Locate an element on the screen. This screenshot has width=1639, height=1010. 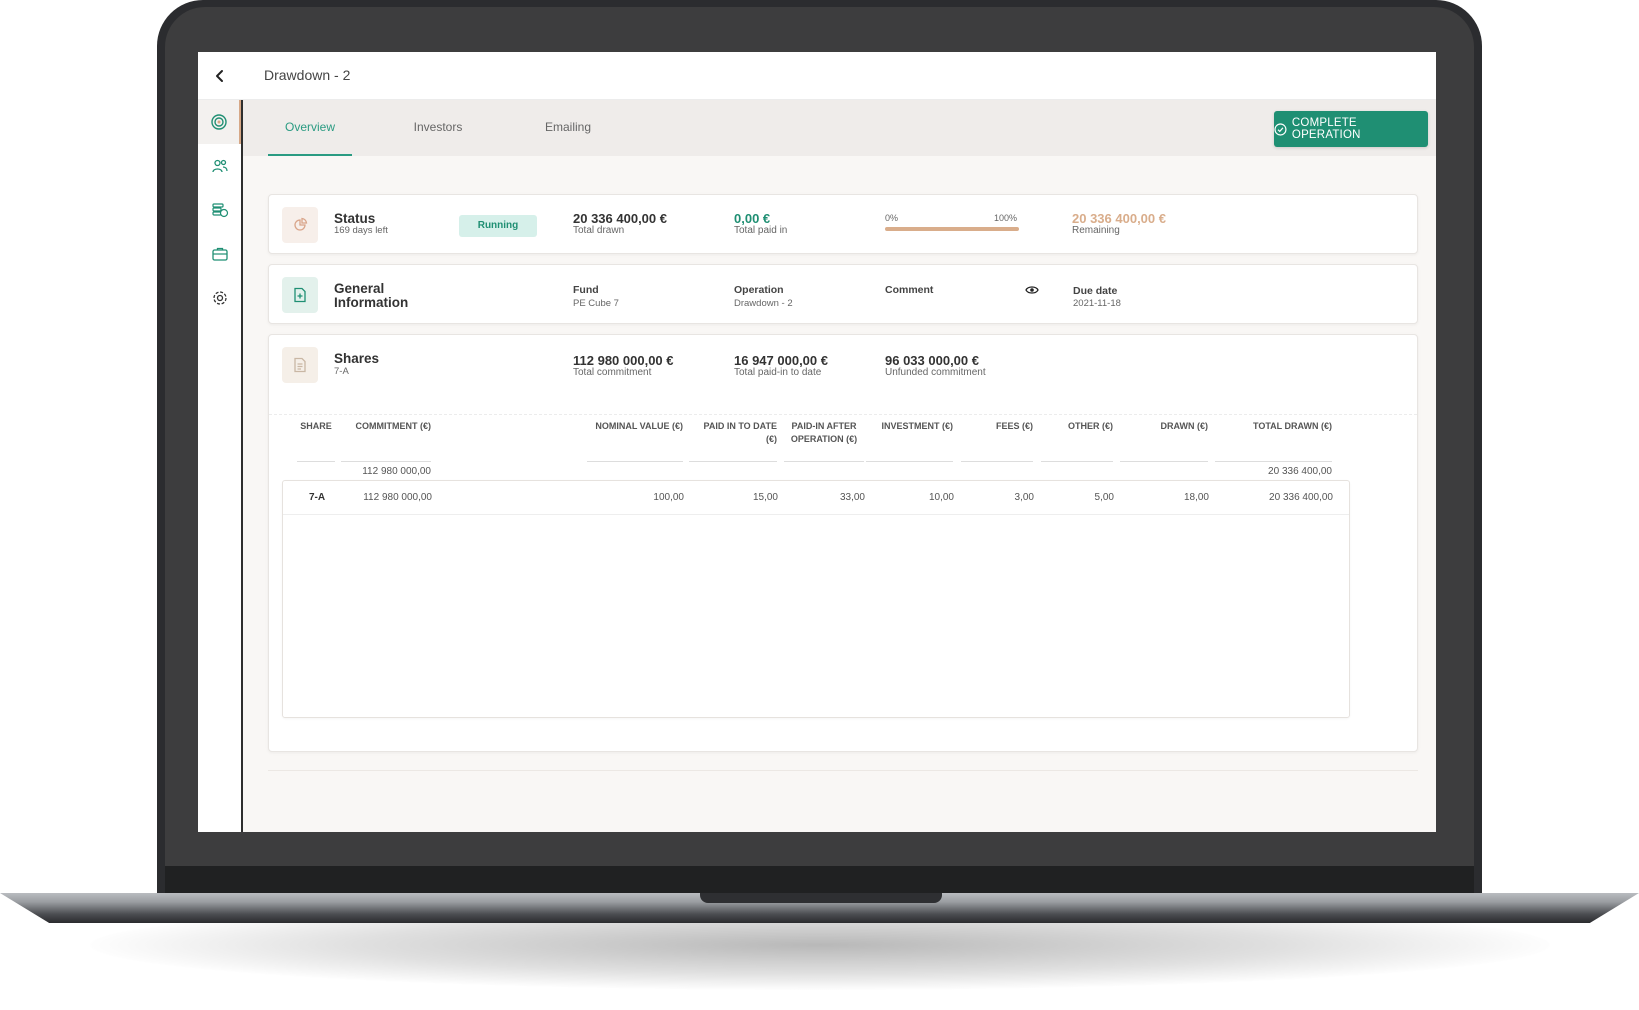
cell-paid-in-after: 33,00 is located at coordinates (852, 497).